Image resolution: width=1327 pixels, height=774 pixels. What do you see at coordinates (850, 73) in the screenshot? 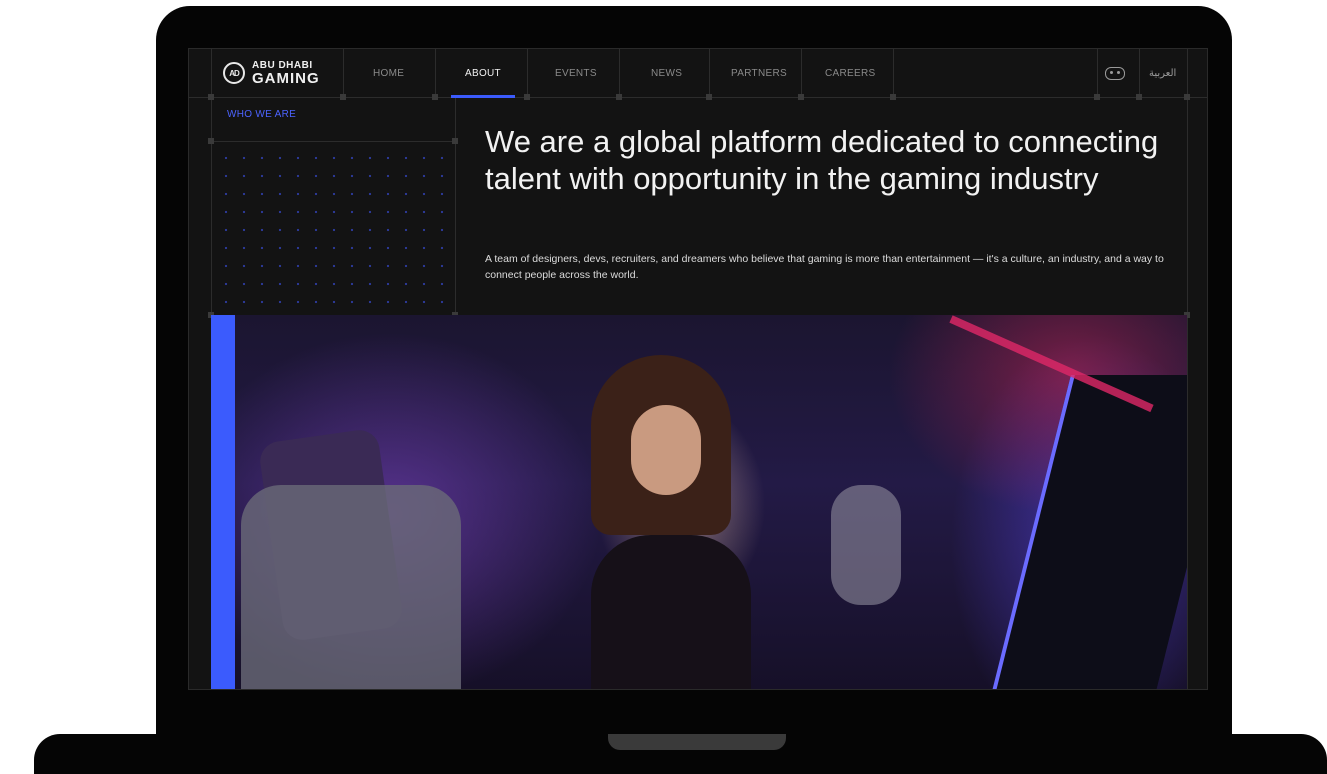
I see `nav-careers: CAREERS` at bounding box center [850, 73].